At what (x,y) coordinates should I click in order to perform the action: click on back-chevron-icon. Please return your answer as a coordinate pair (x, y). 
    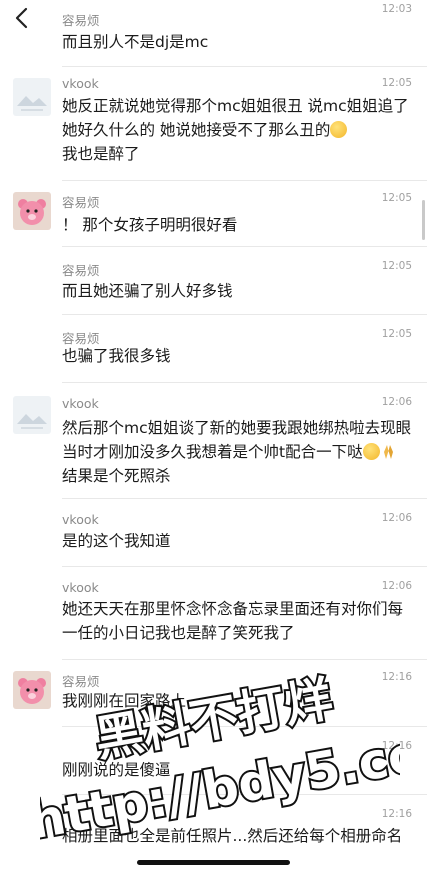
    Looking at the image, I should click on (22, 18).